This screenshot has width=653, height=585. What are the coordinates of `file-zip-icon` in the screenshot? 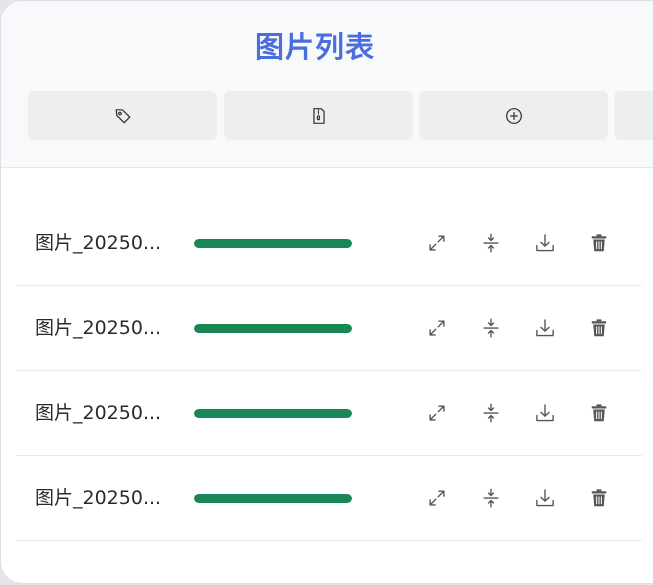 It's located at (319, 116).